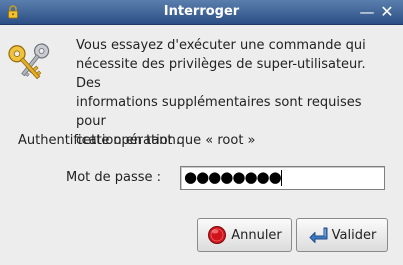  I want to click on minimize-button: —, so click(367, 12).